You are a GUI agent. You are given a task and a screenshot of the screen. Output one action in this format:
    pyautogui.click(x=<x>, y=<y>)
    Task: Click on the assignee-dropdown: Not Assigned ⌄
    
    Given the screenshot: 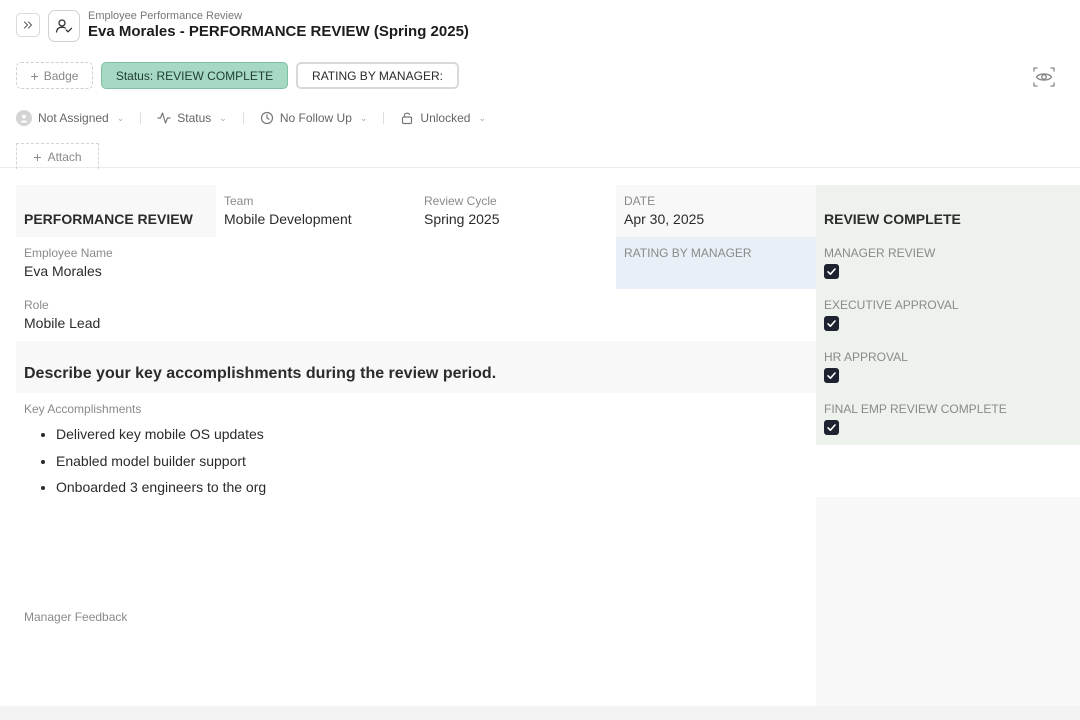 What is the action you would take?
    pyautogui.click(x=70, y=118)
    